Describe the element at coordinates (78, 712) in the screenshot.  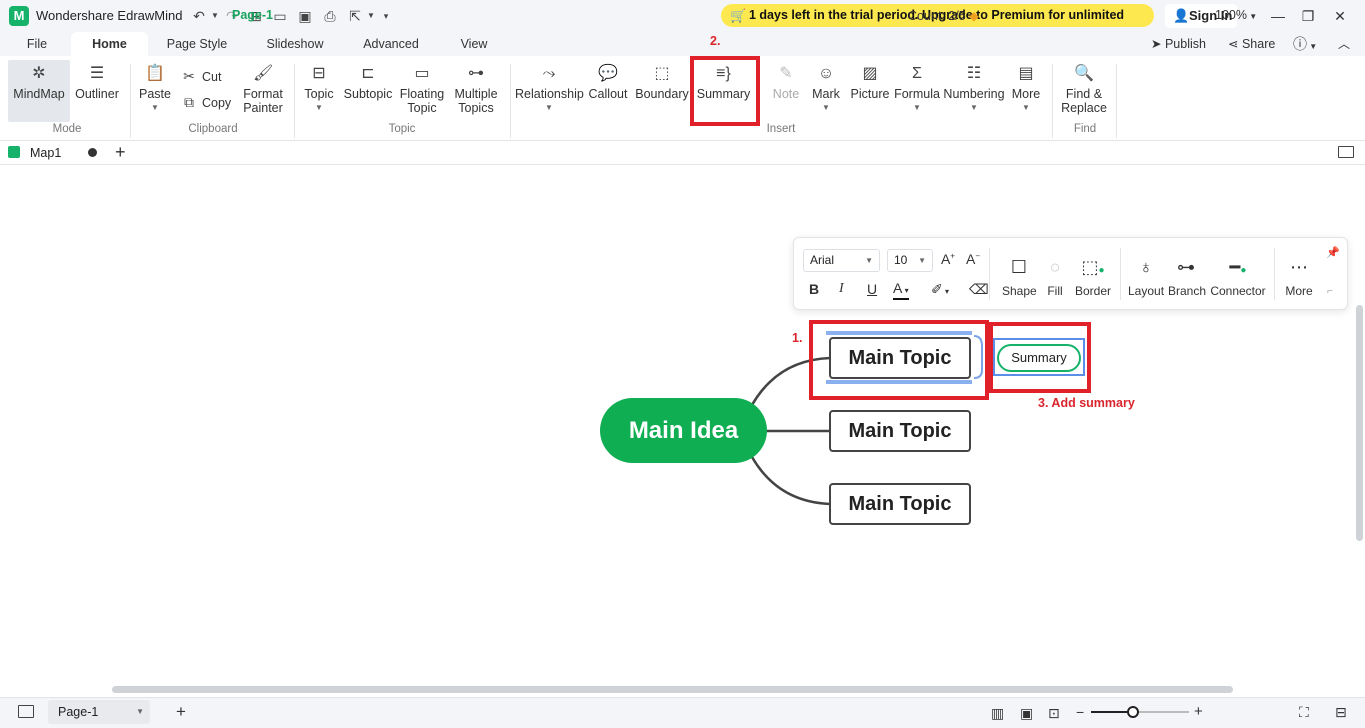
I see `page-select-value: Page-1` at that location.